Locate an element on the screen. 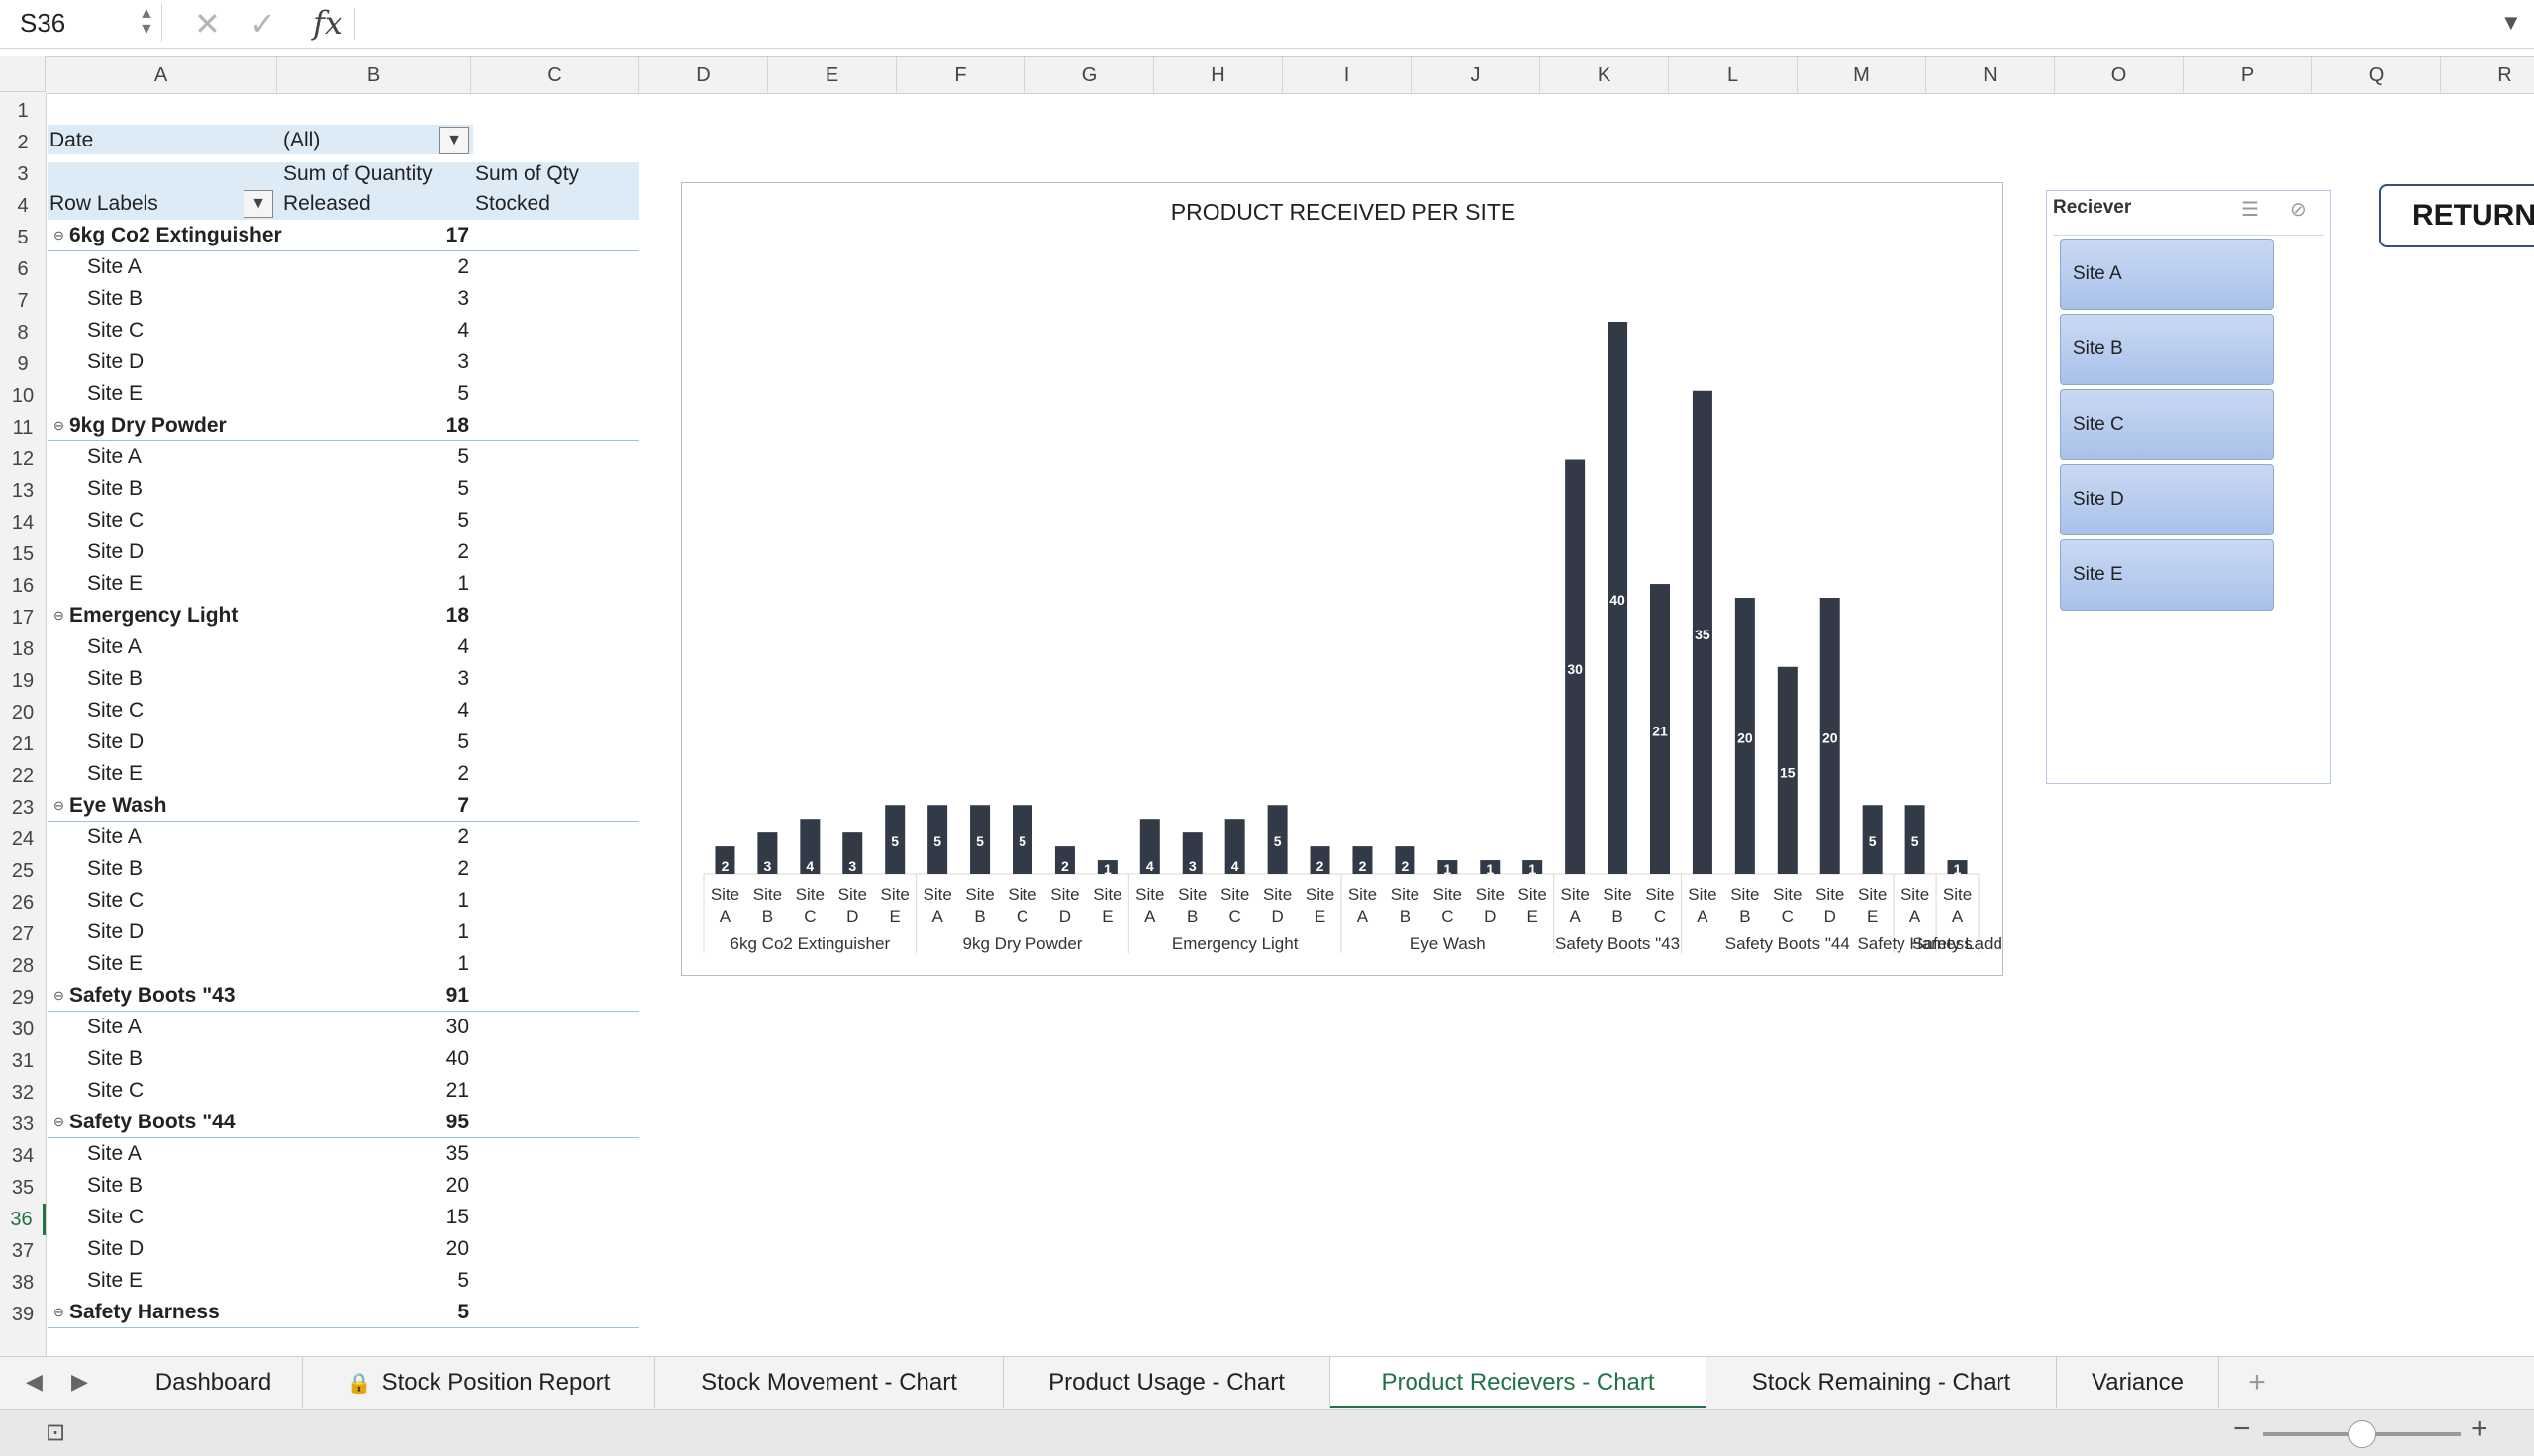 The width and height of the screenshot is (2534, 1456). row-header-2: 2 is located at coordinates (23, 142).